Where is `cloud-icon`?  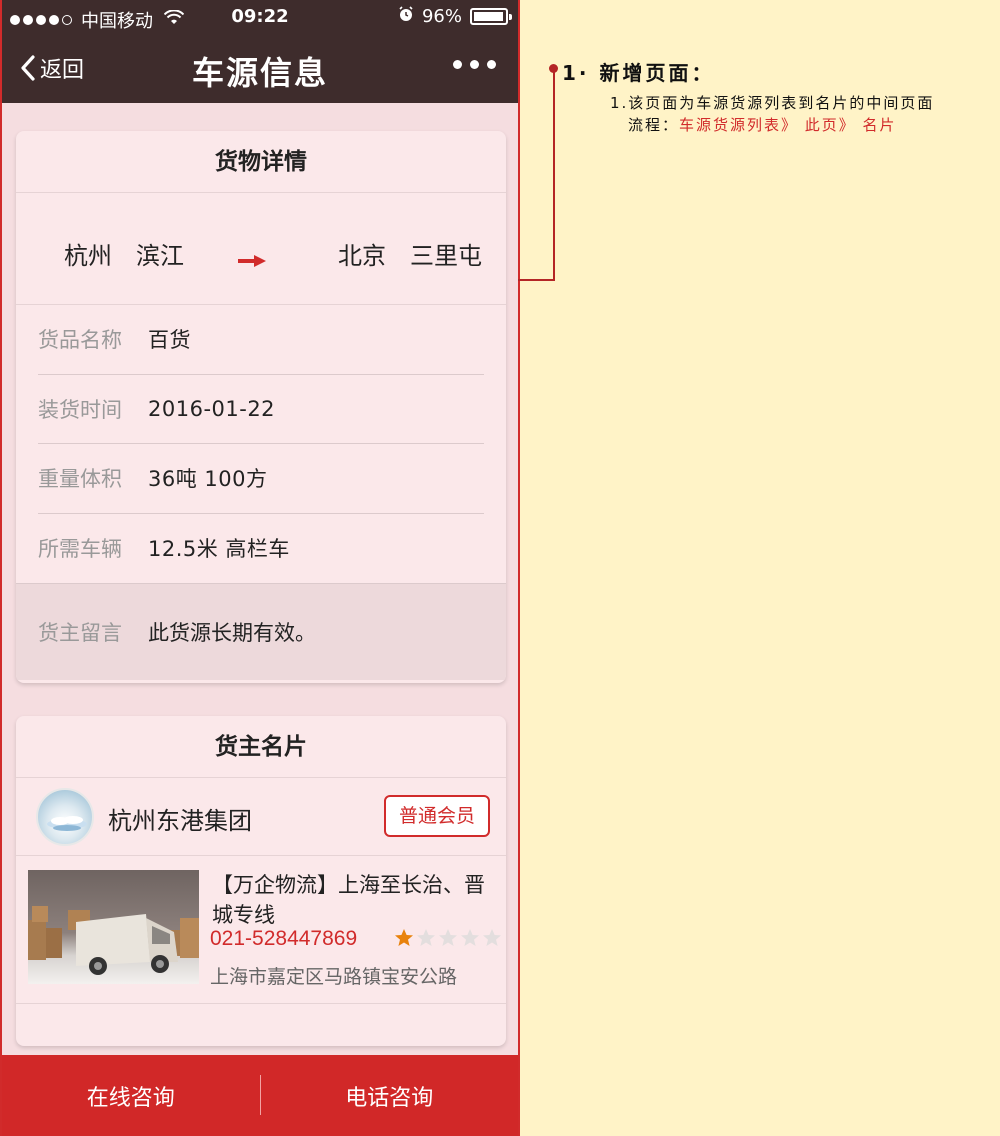 cloud-icon is located at coordinates (67, 823).